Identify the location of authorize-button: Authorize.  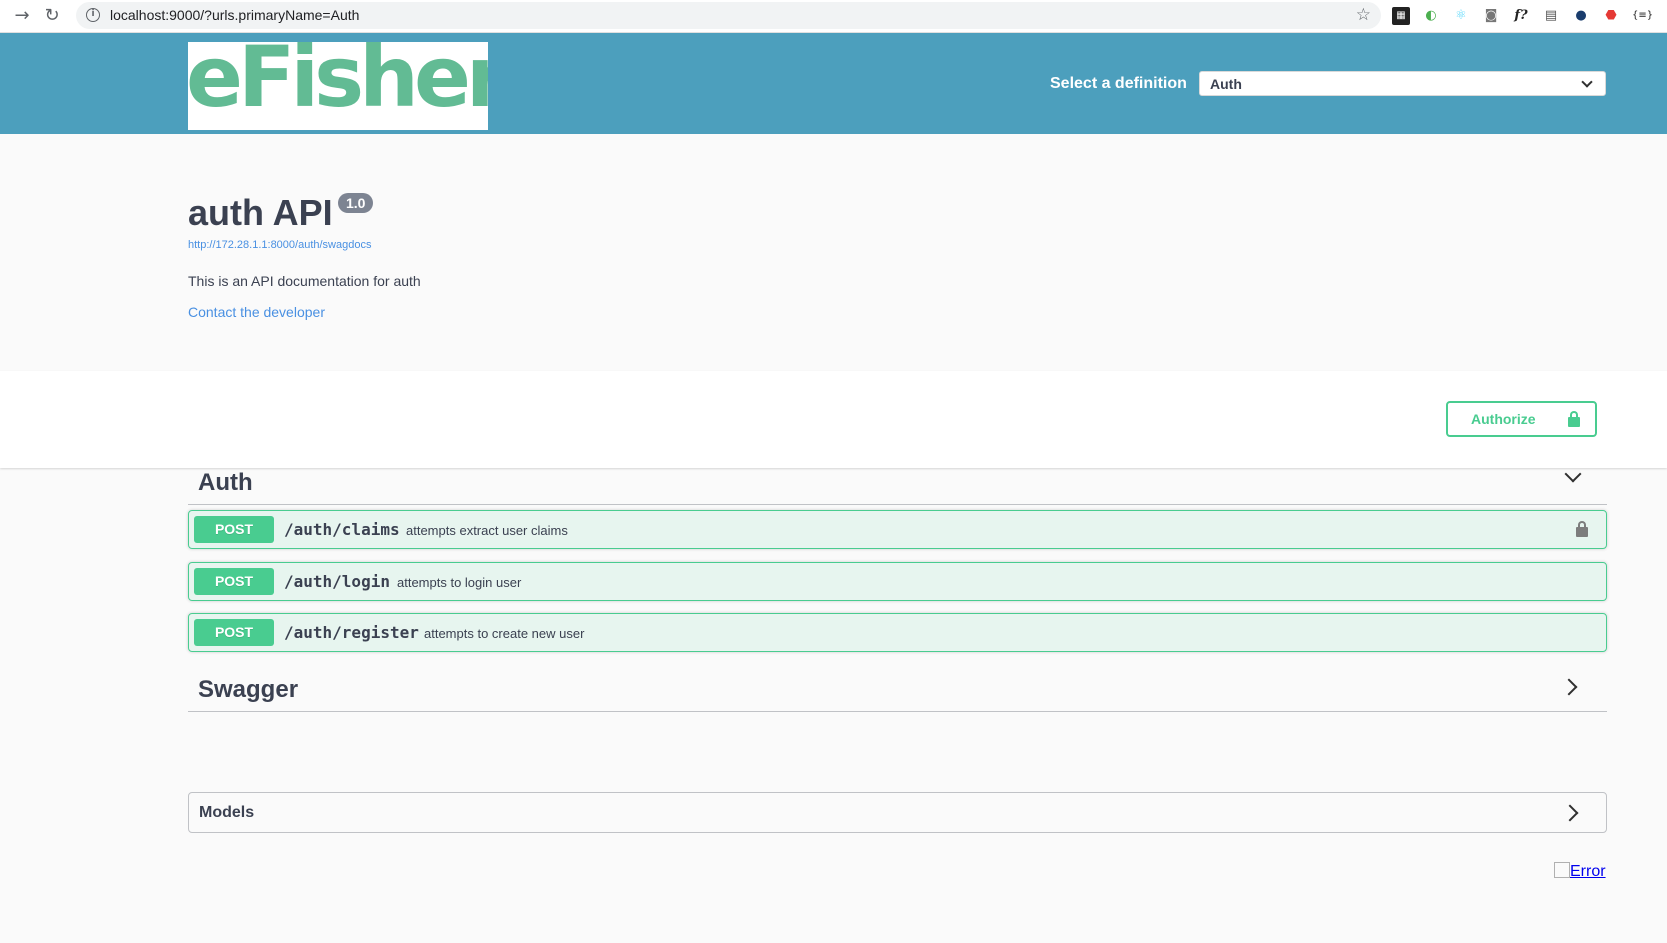
(1521, 419).